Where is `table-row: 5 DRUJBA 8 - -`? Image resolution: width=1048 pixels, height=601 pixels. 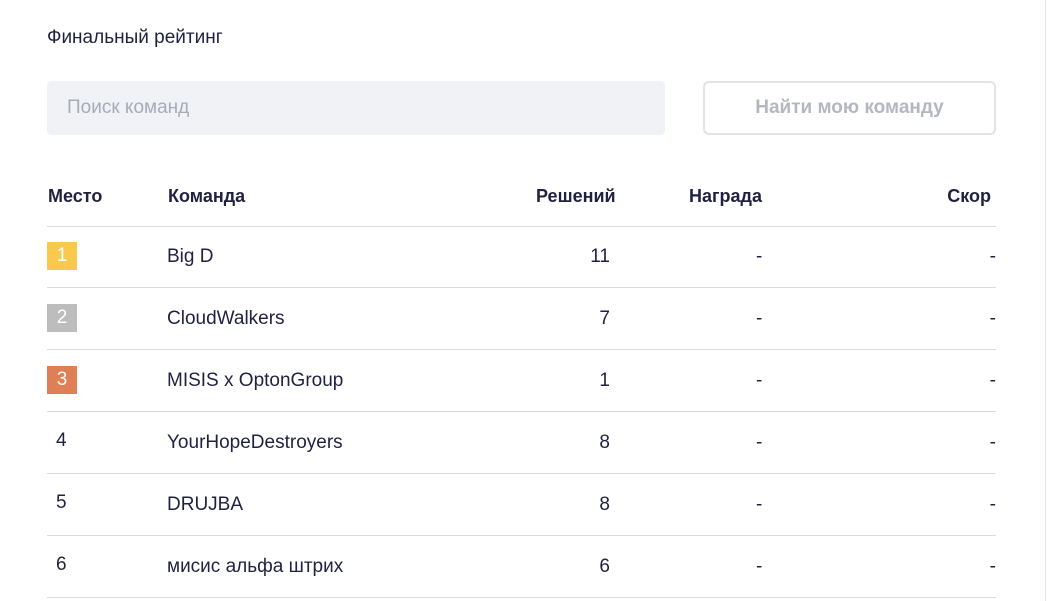 table-row: 5 DRUJBA 8 - - is located at coordinates (521, 505).